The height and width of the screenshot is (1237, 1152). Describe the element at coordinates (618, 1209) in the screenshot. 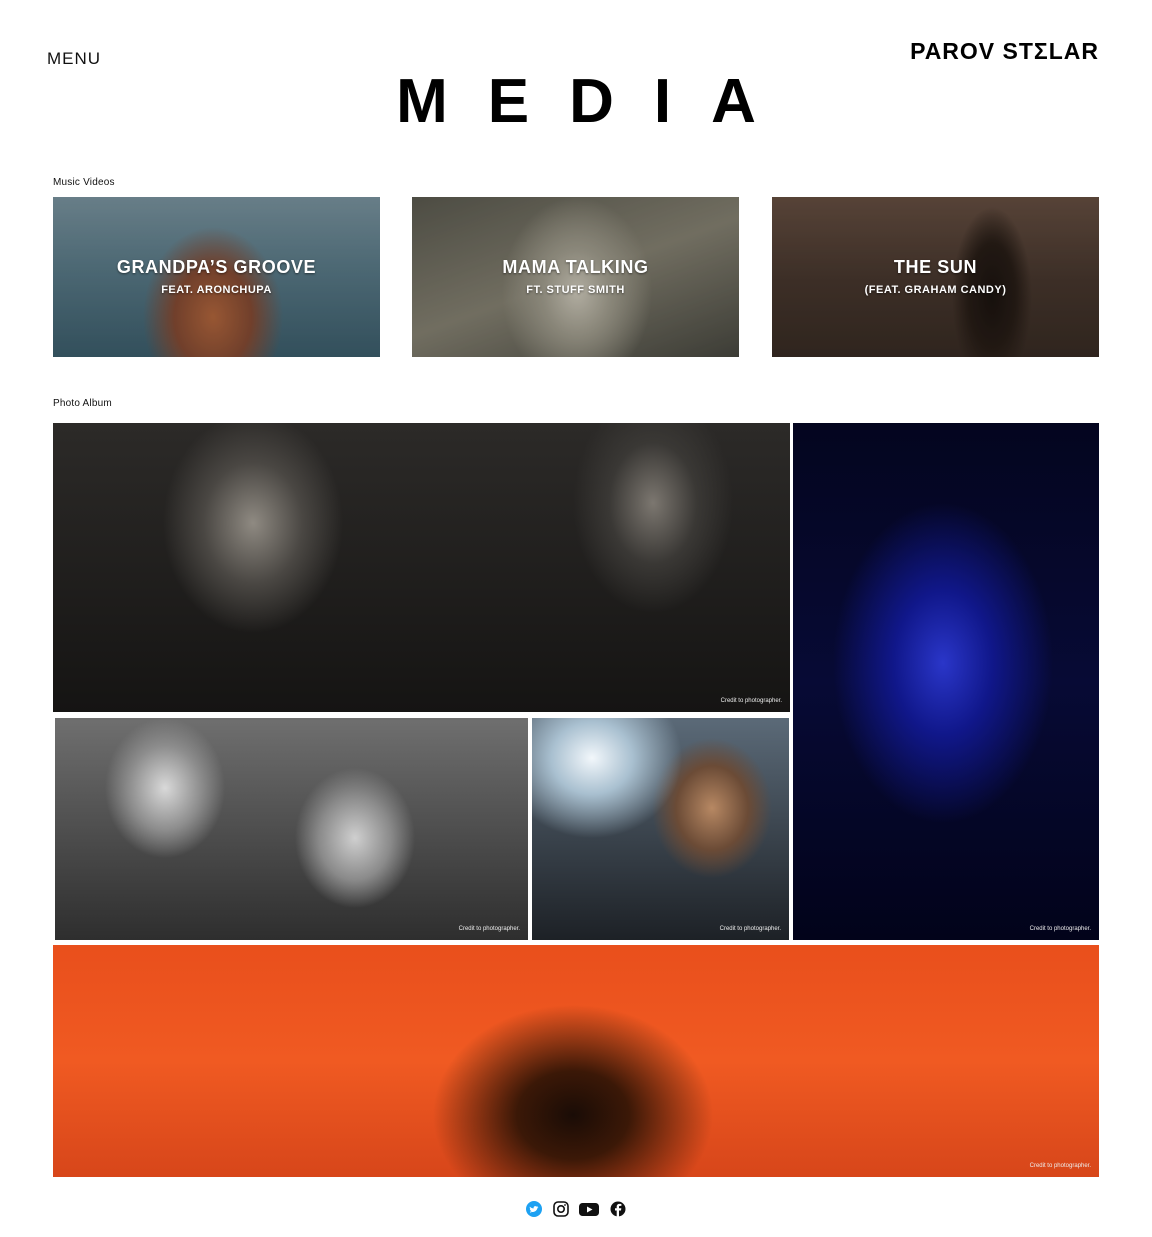

I see `facebook-icon` at that location.